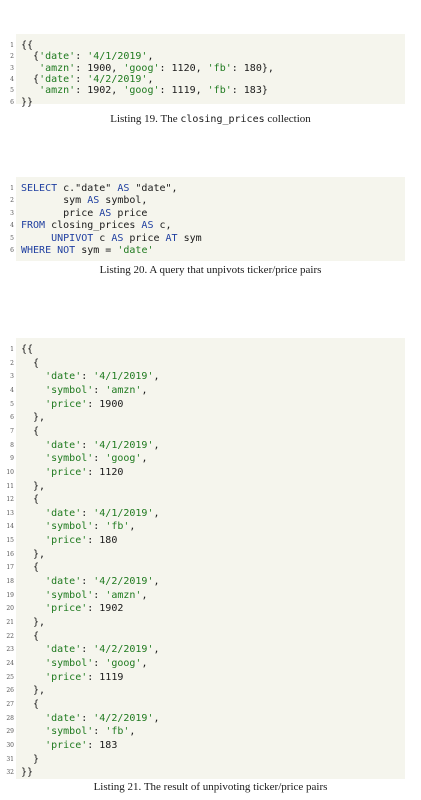  Describe the element at coordinates (84, 201) in the screenshot. I see `code-text: sym AS symbol,` at that location.